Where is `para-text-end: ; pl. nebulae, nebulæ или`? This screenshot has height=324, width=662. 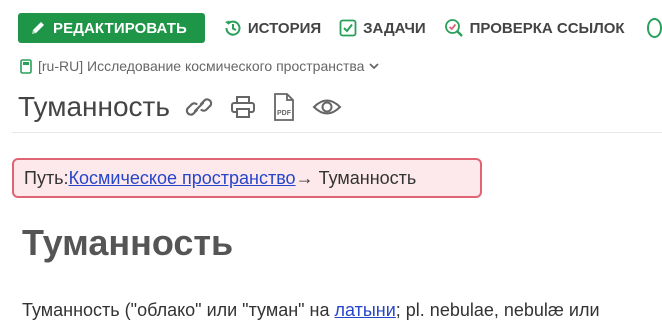
para-text-end: ; pl. nebulae, nebulæ или is located at coordinates (497, 310).